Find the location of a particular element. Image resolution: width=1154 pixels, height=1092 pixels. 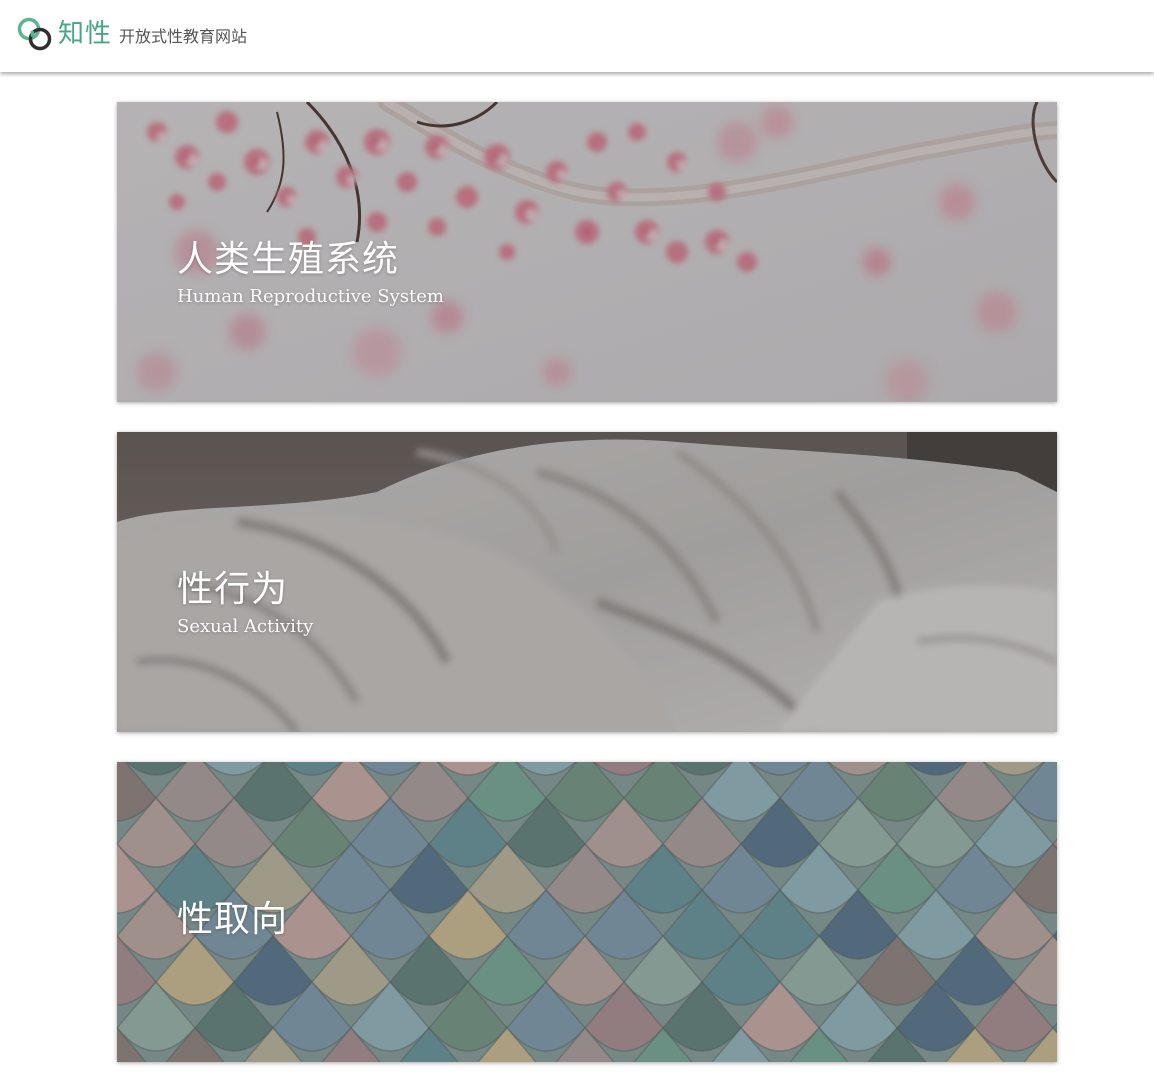

linked-rings-icon is located at coordinates (34, 34).